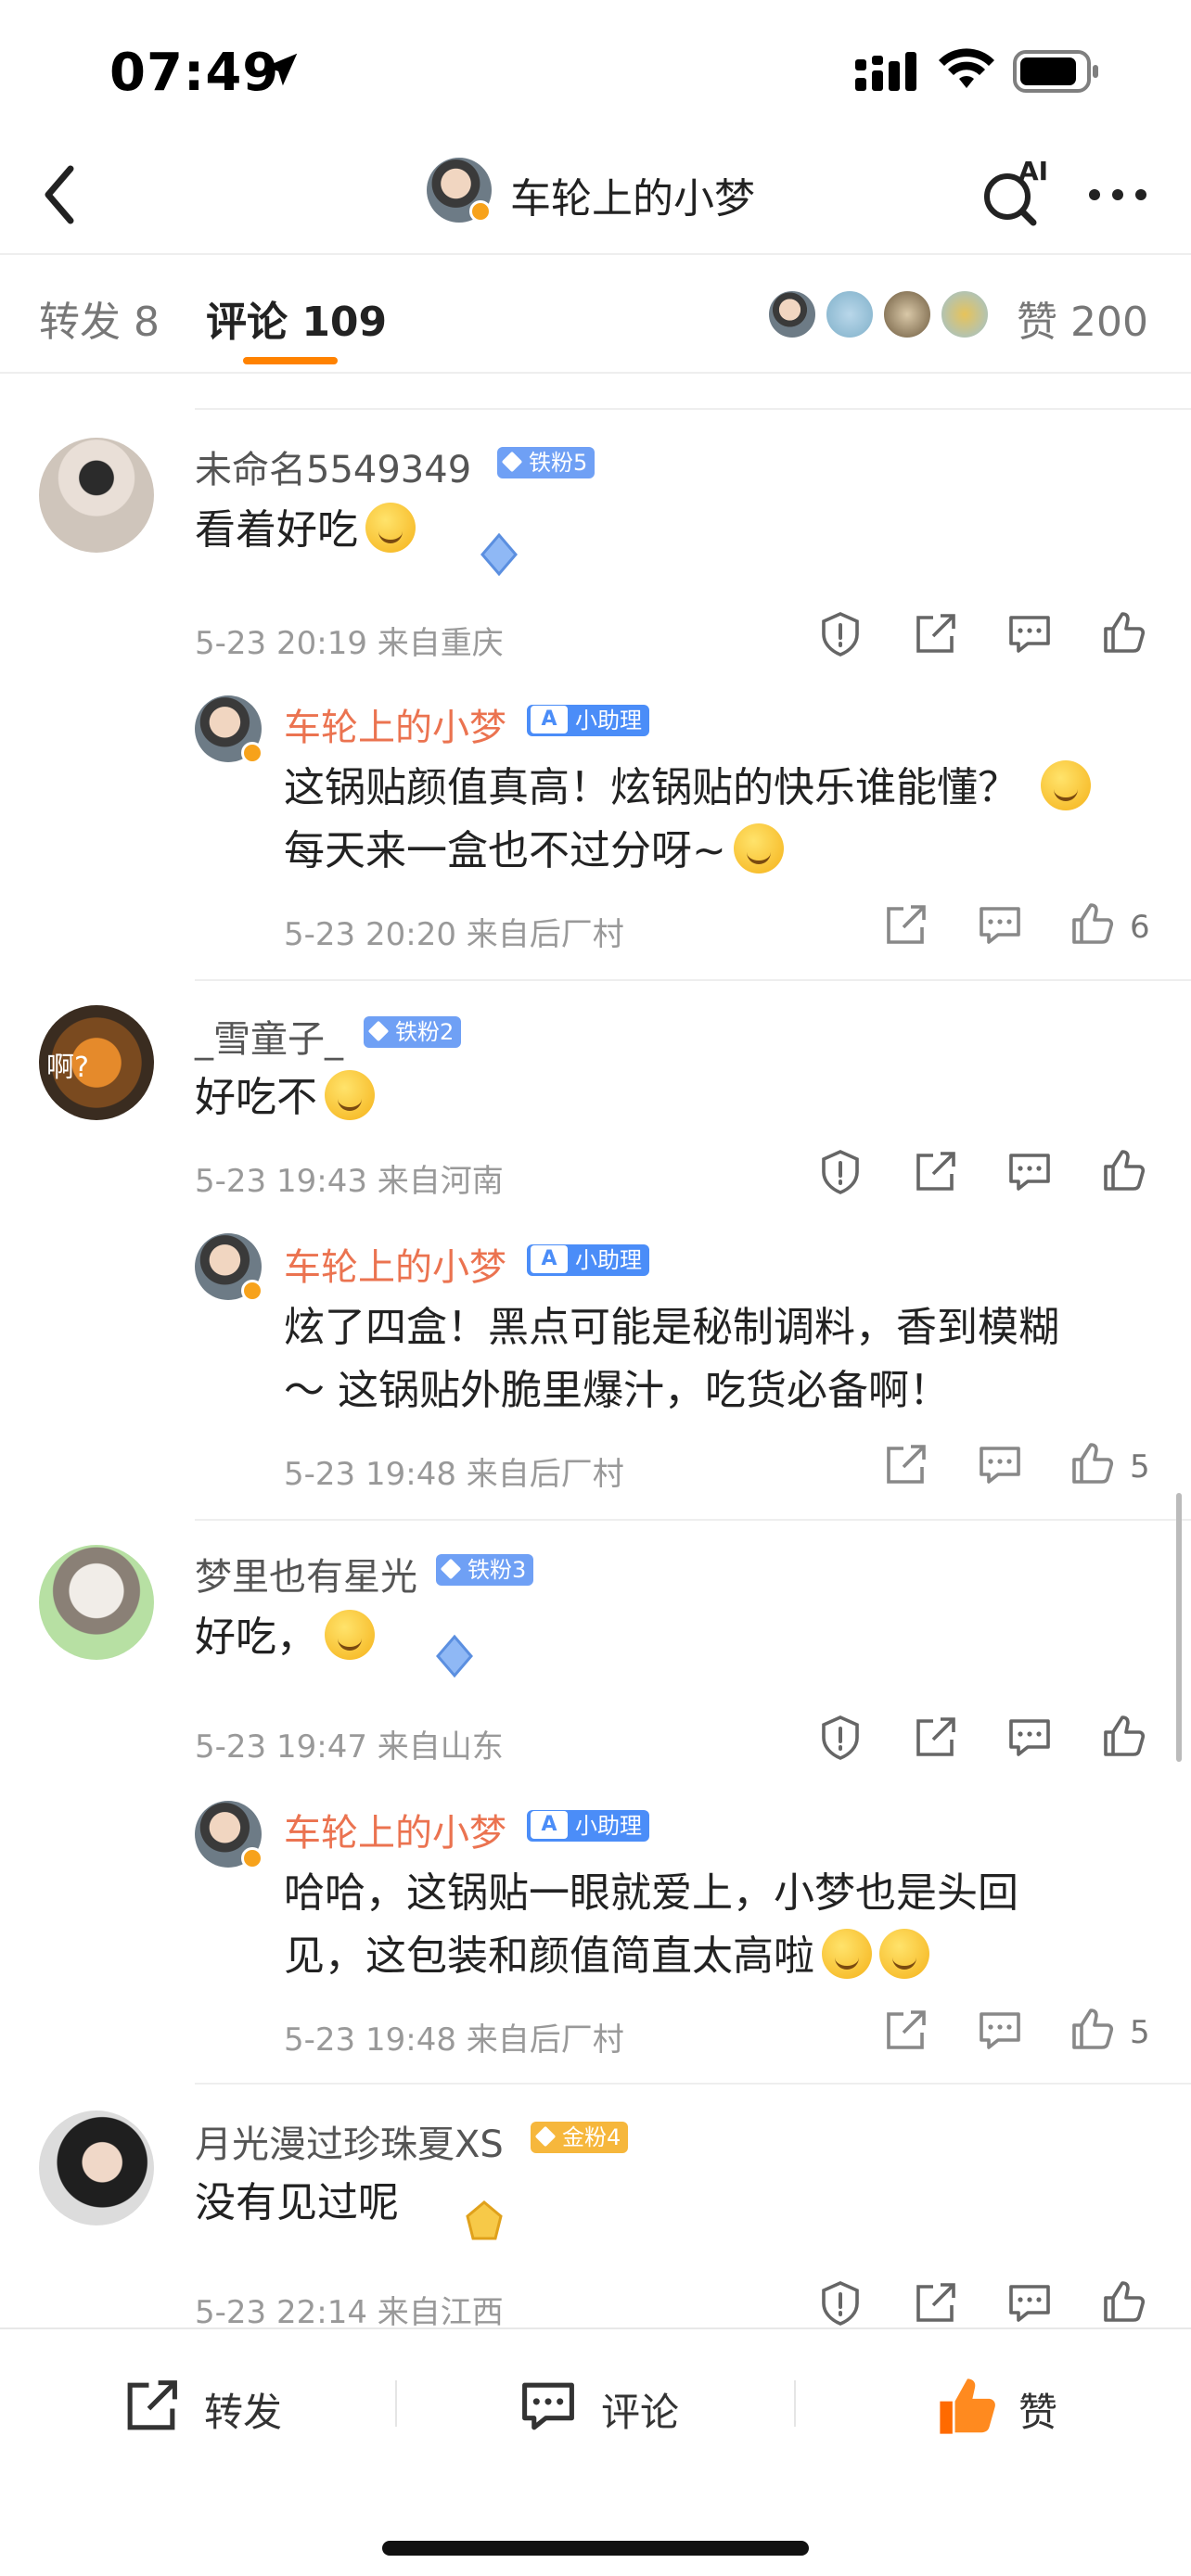 Image resolution: width=1191 pixels, height=2576 pixels. I want to click on like-button: 赞, so click(1004, 2404).